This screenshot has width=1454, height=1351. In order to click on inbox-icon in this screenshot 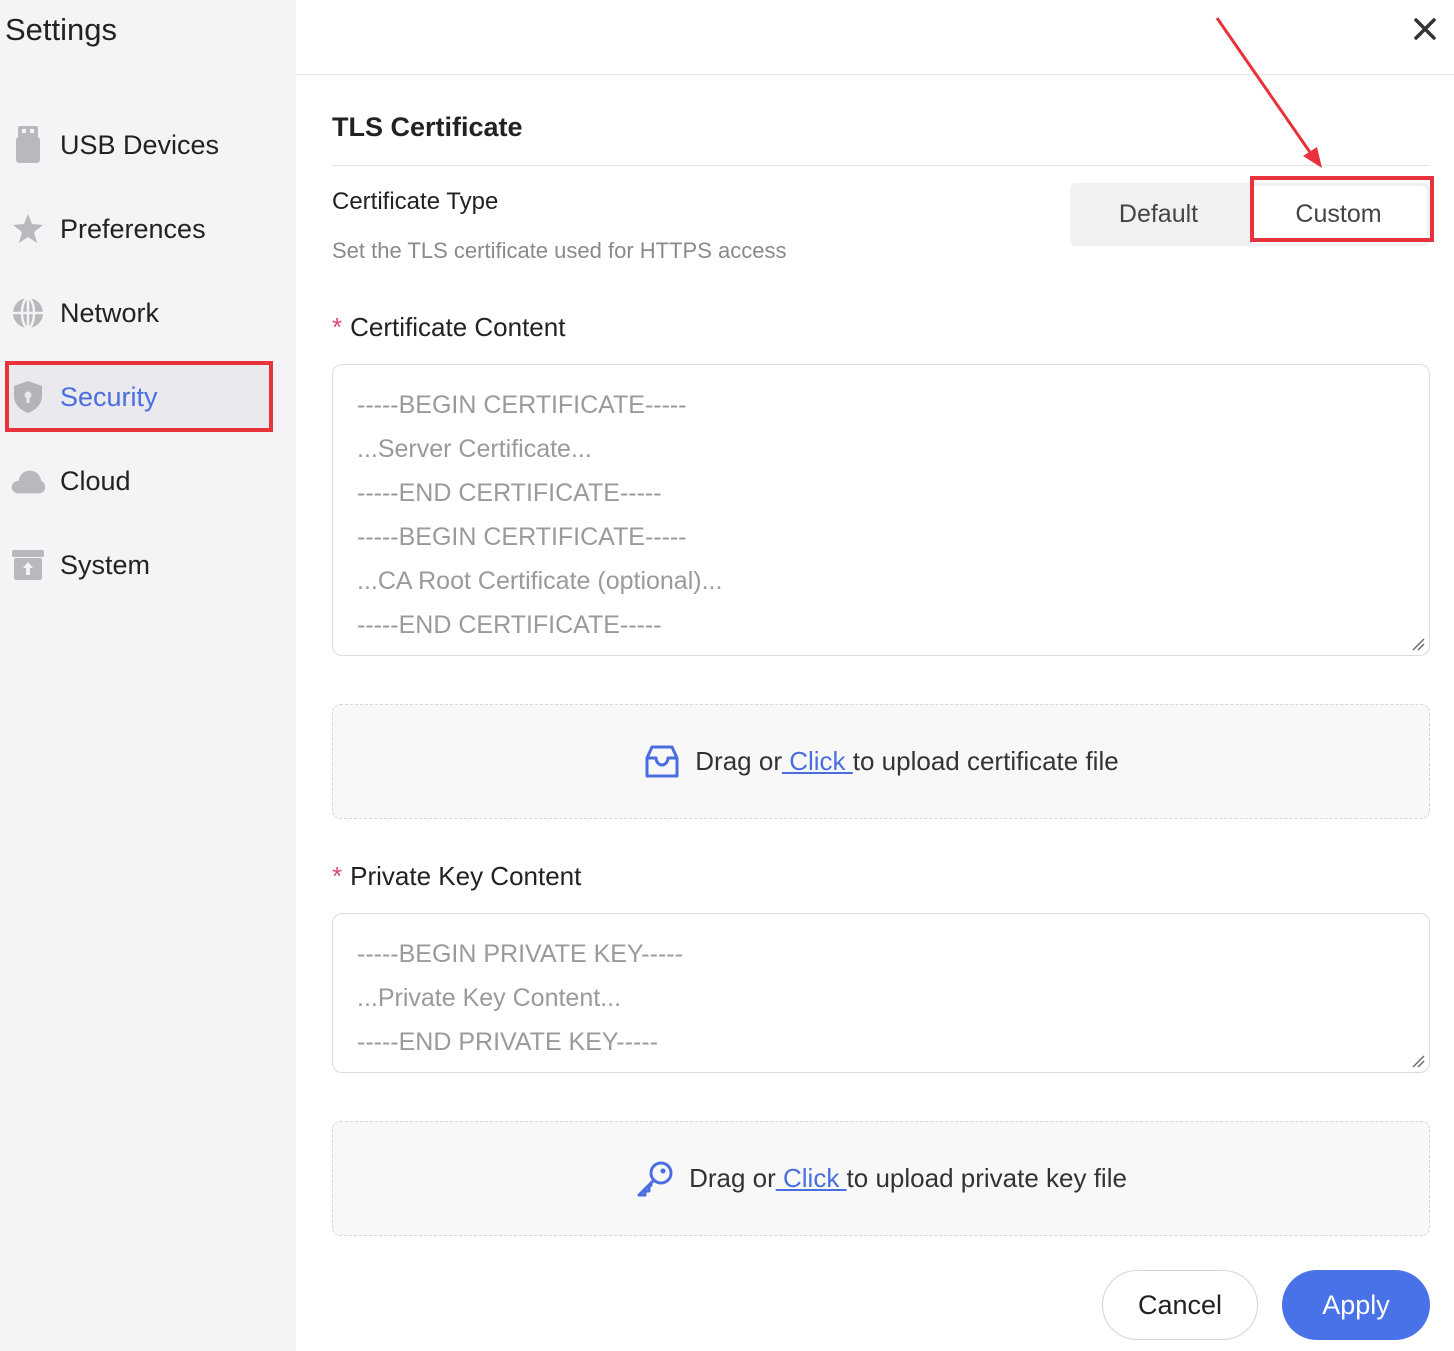, I will do `click(662, 762)`.